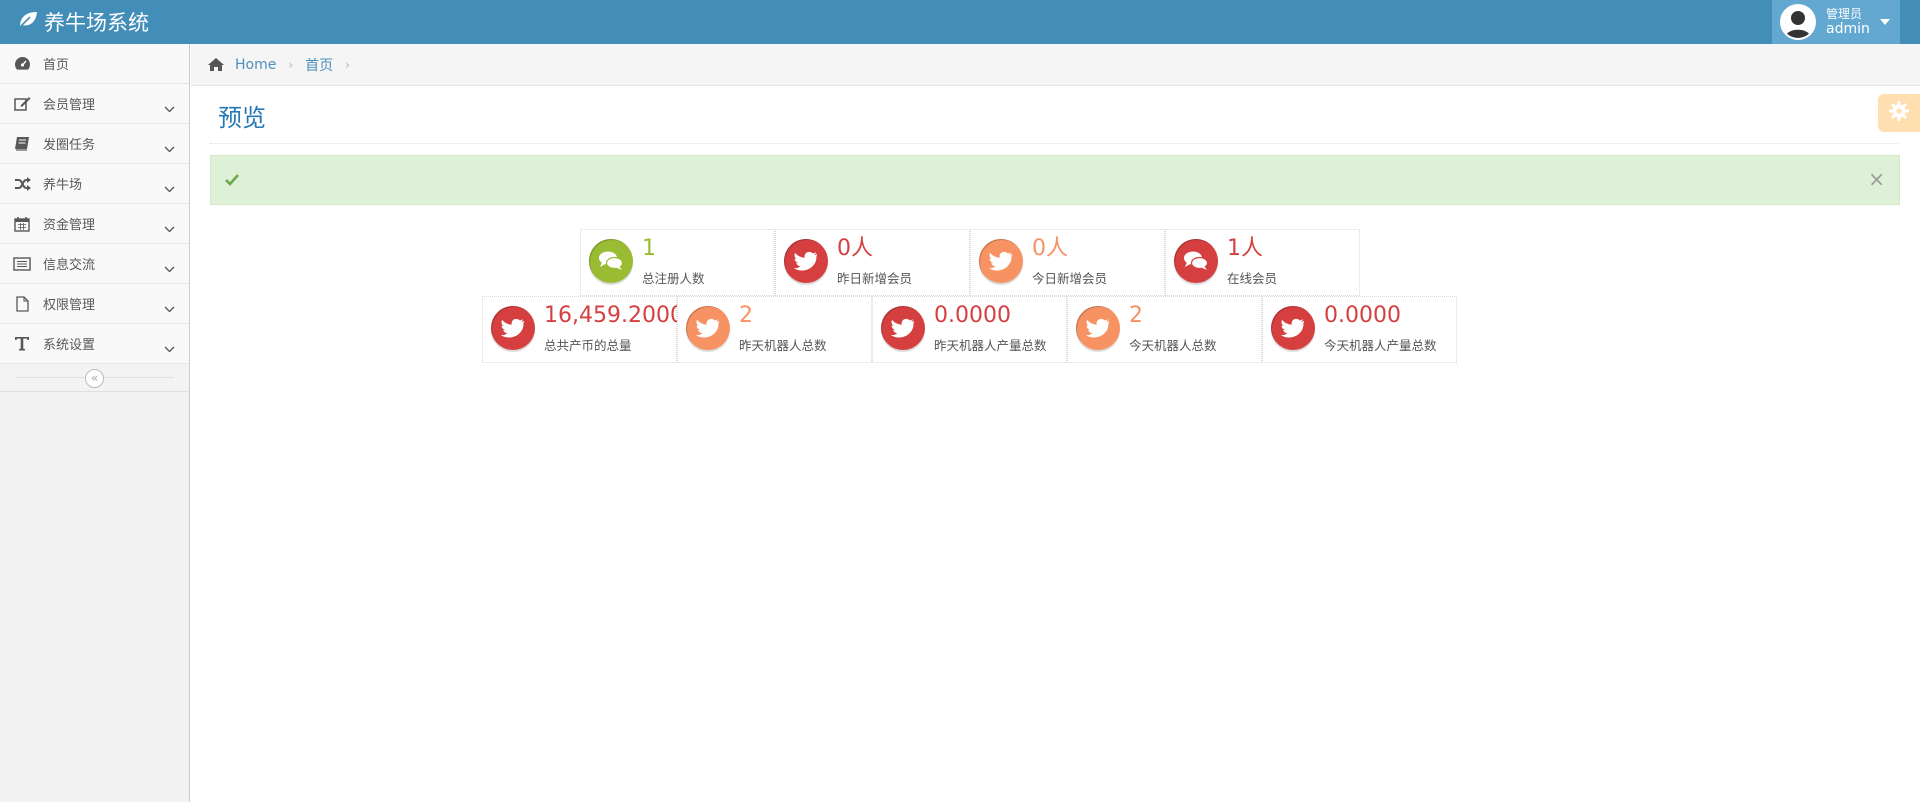 This screenshot has width=1920, height=802. Describe the element at coordinates (875, 278) in the screenshot. I see `stat-label: 昨日新增会员` at that location.